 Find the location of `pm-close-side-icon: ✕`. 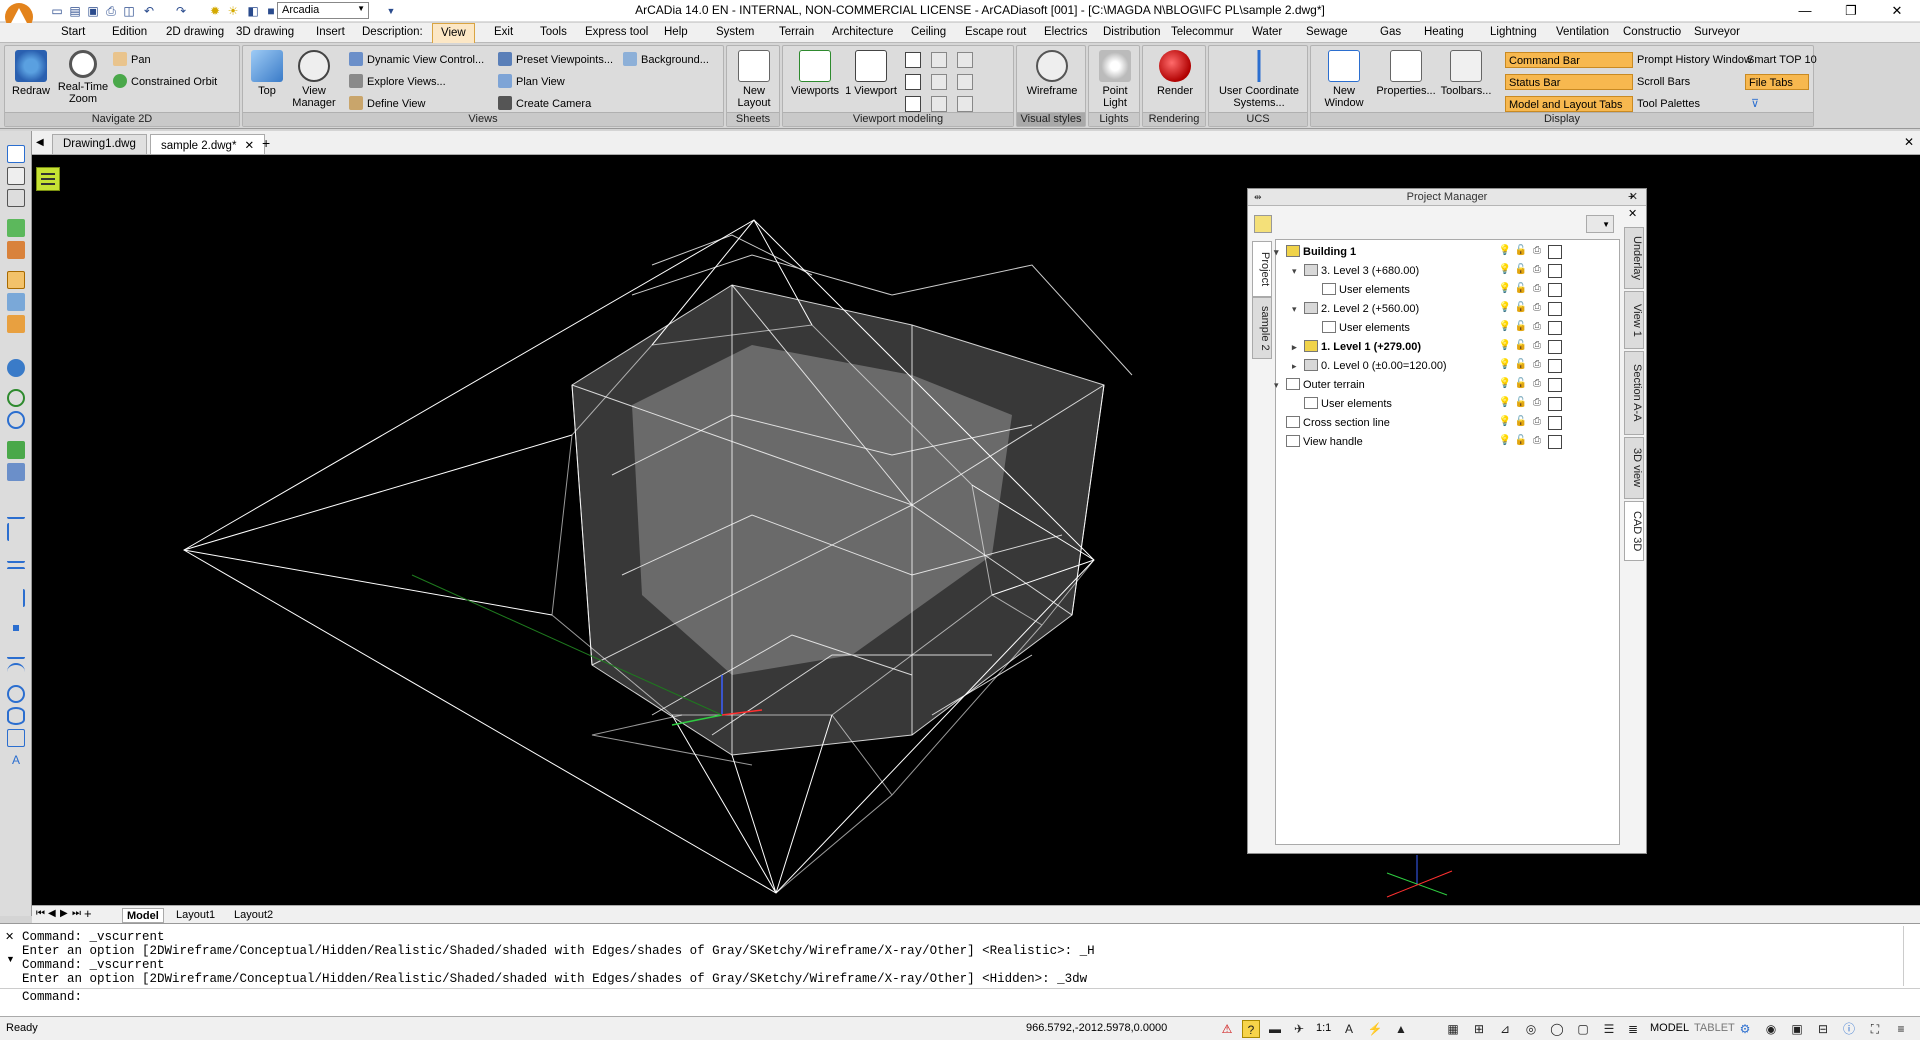

pm-close-side-icon: ✕ is located at coordinates (1632, 213).